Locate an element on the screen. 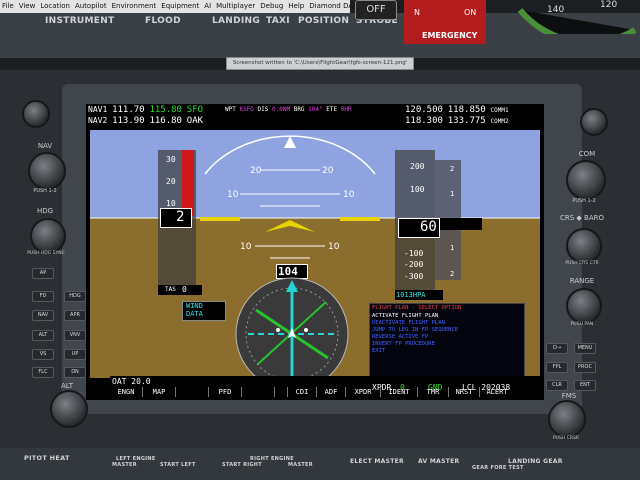 This screenshot has height=480, width=640. menu-button: MENU is located at coordinates (585, 348).